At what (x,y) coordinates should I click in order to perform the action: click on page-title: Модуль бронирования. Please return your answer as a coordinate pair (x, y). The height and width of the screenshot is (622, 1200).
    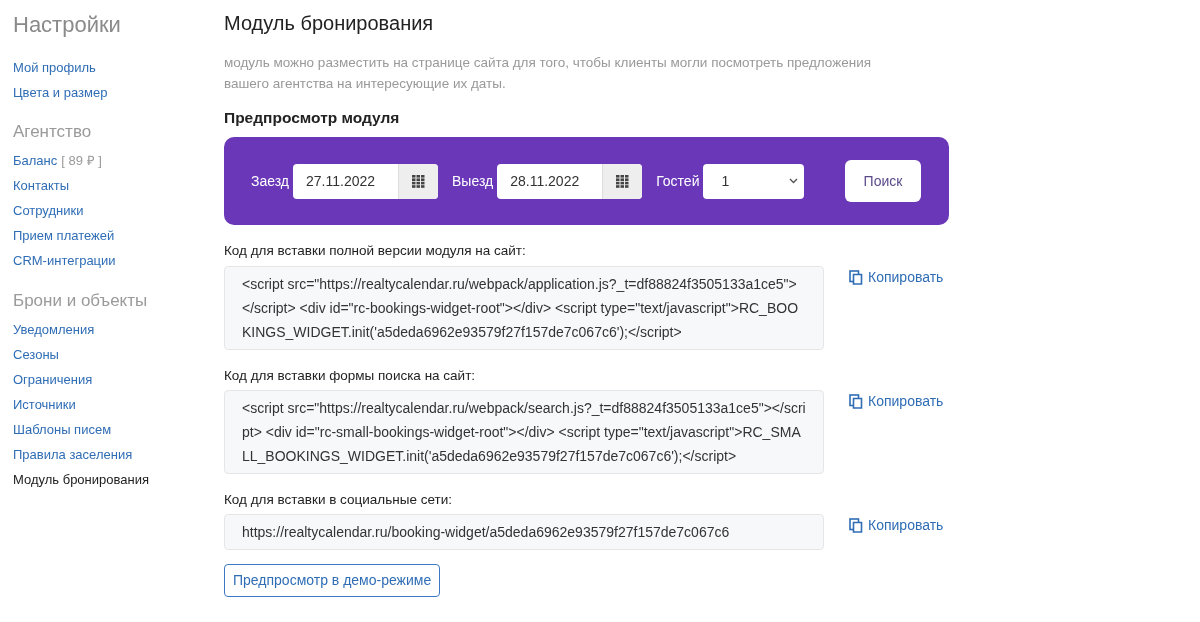
    Looking at the image, I should click on (329, 23).